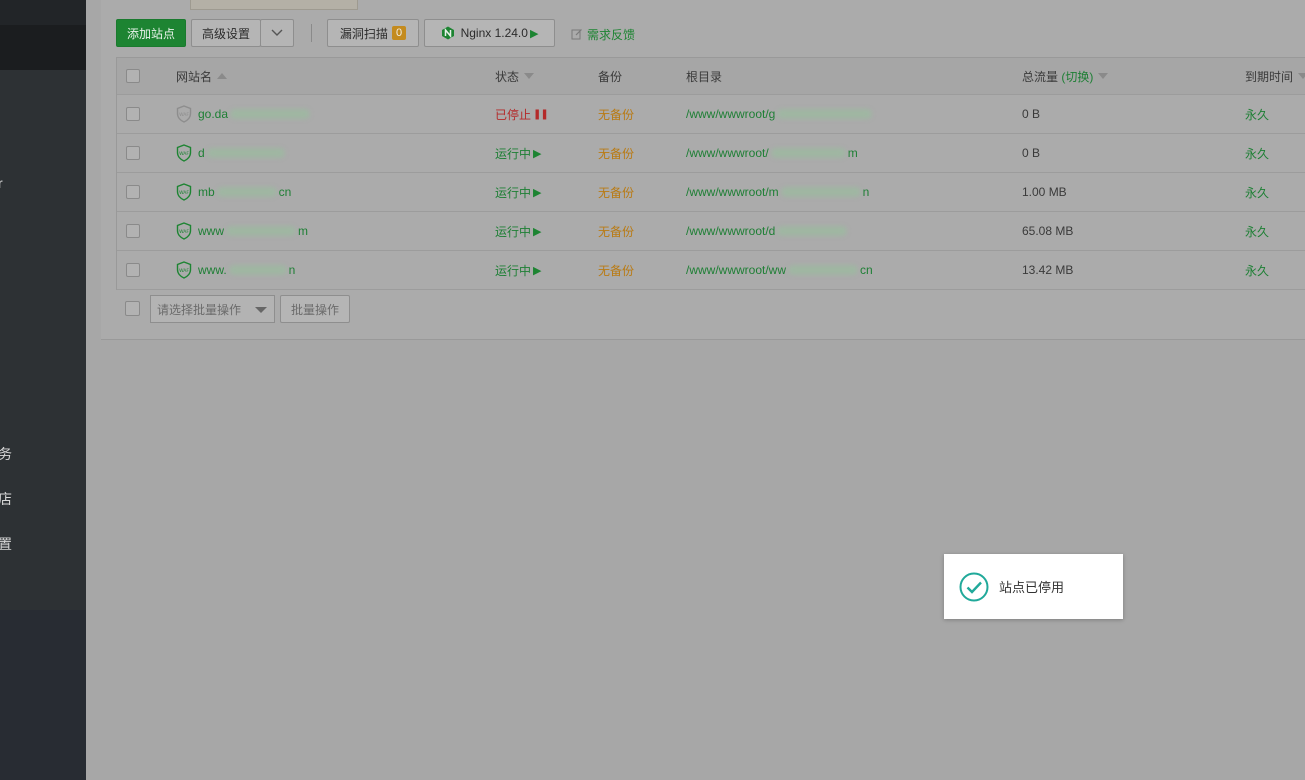 This screenshot has height=780, width=1305. I want to click on root-path-link: /www/wwwroot/m n, so click(777, 192).